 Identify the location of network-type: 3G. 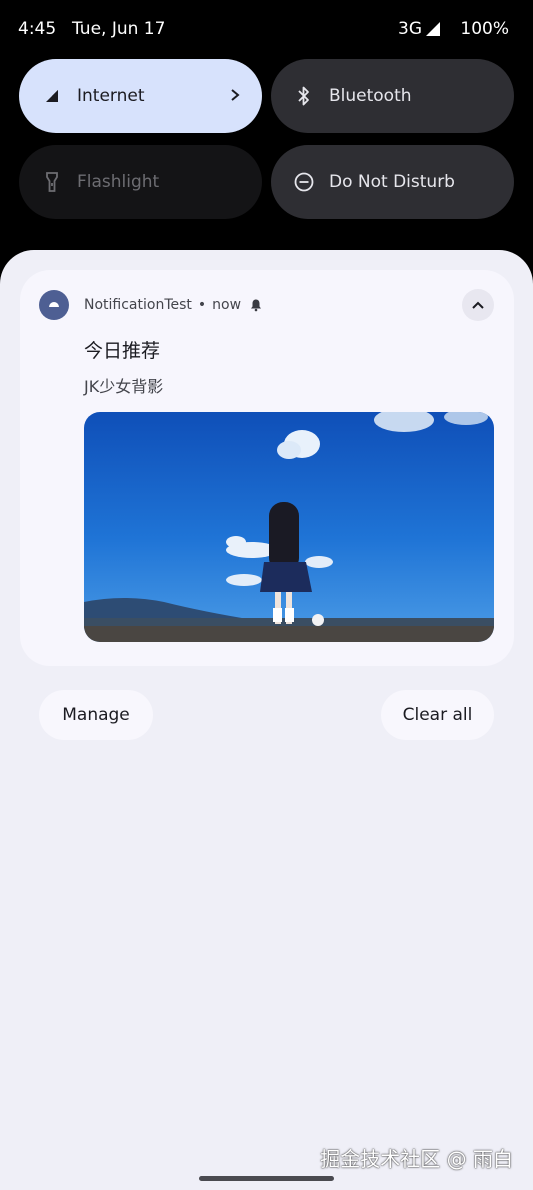
(410, 29).